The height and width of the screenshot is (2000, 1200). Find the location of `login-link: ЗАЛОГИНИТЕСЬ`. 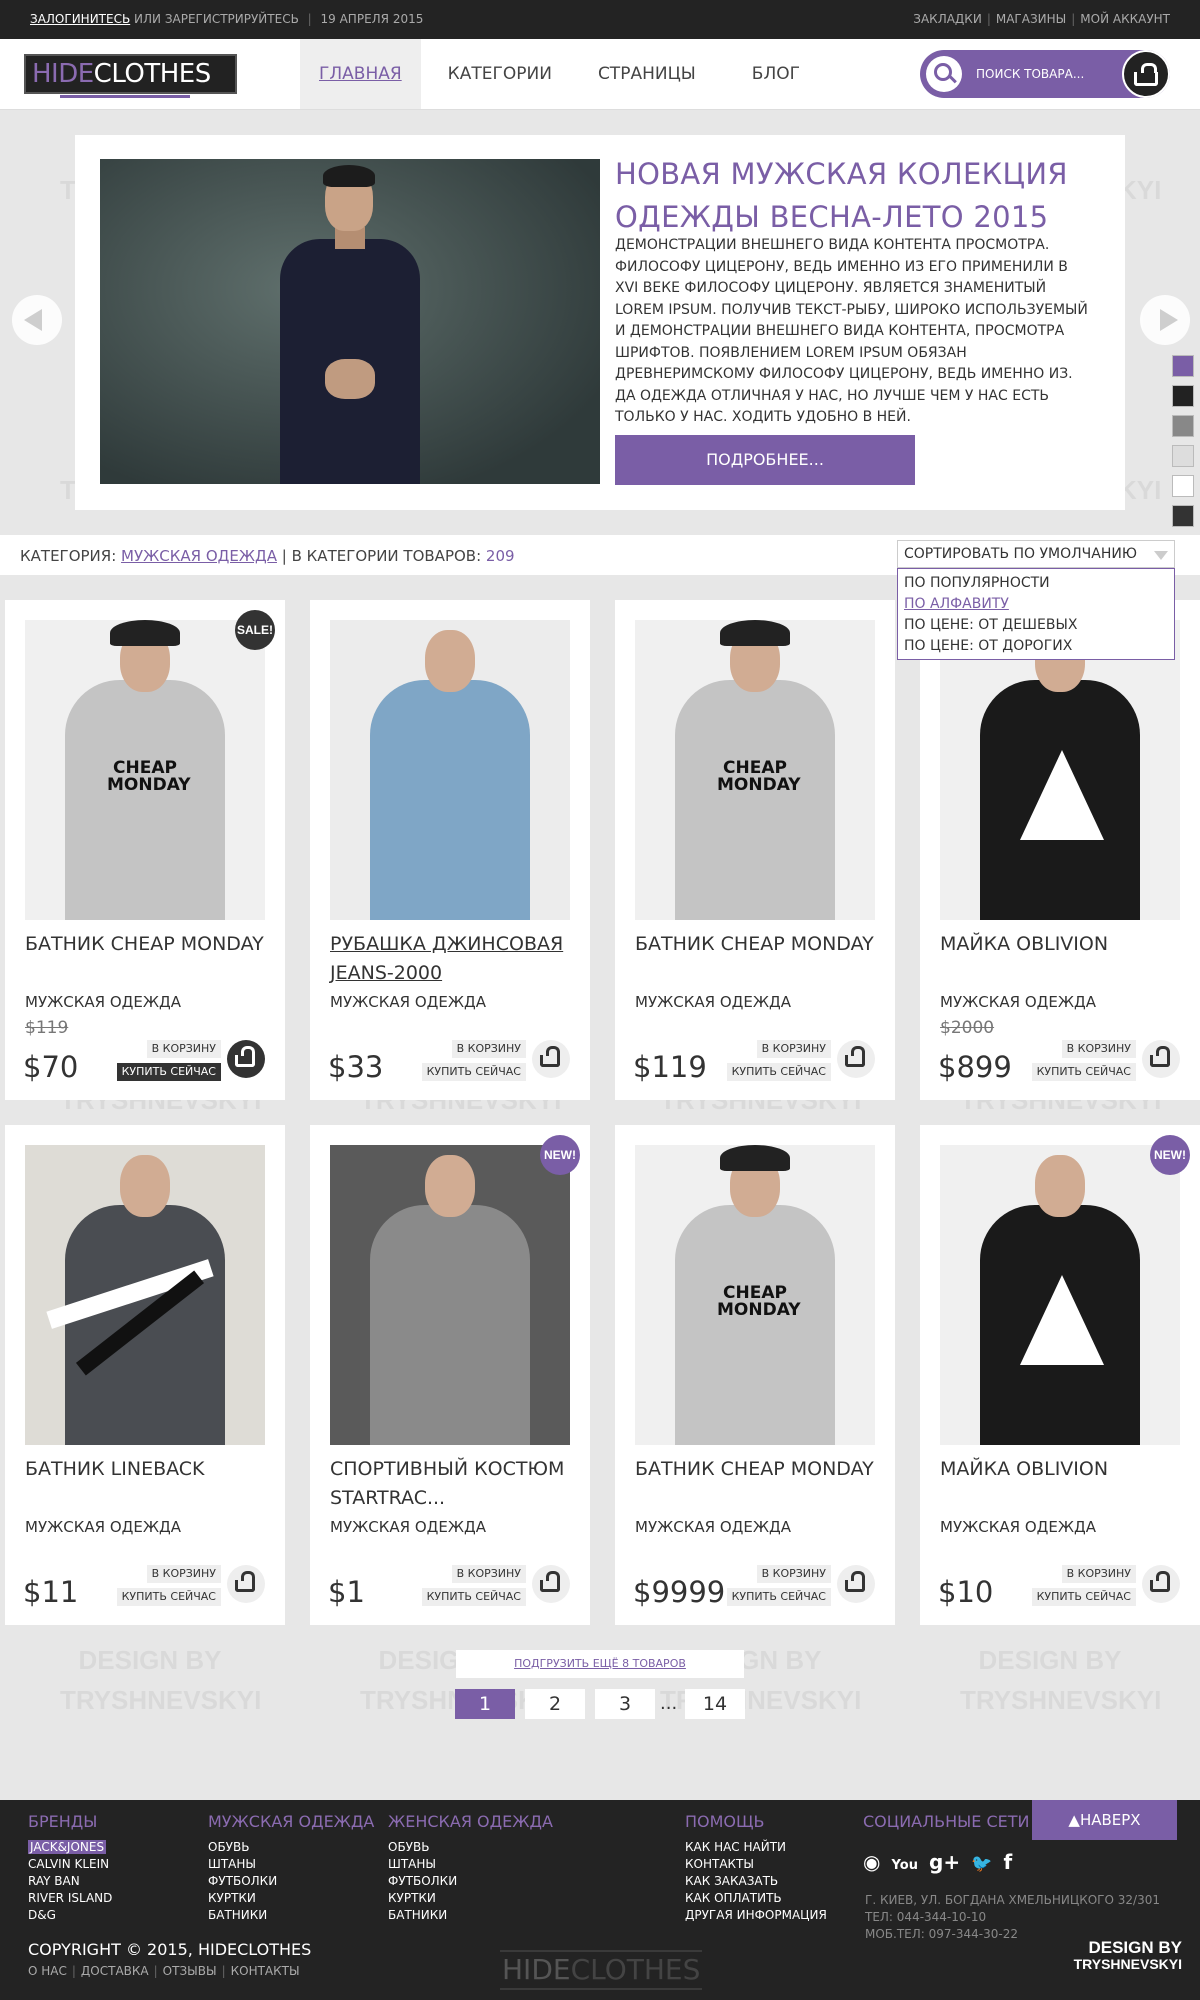

login-link: ЗАЛОГИНИТЕСЬ is located at coordinates (80, 19).